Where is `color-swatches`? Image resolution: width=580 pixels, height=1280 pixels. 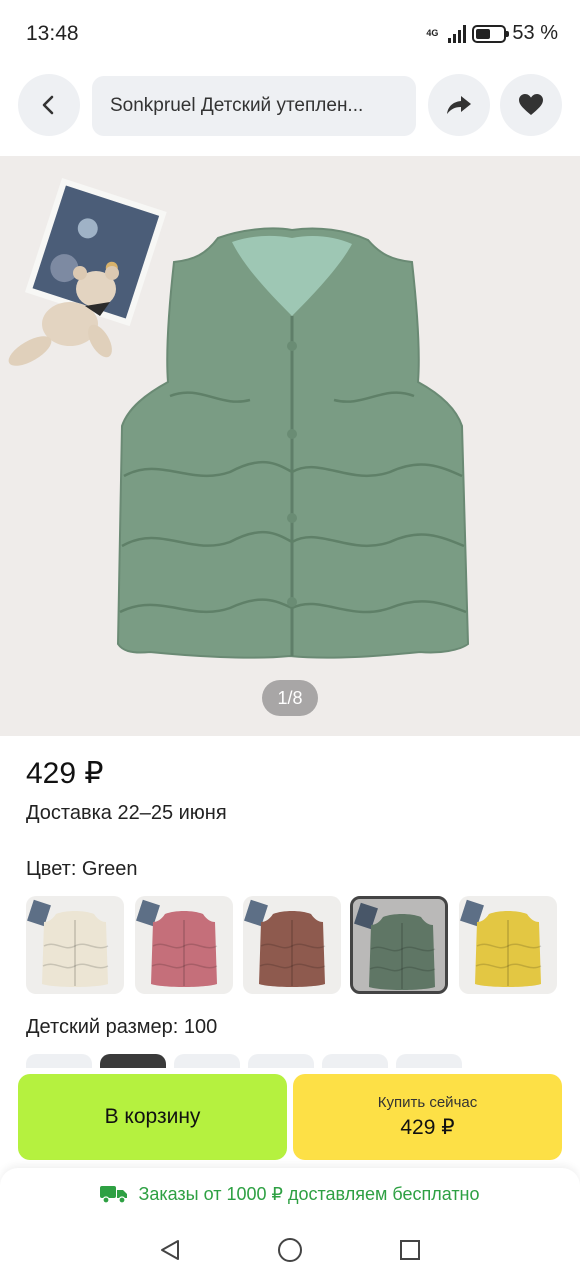 color-swatches is located at coordinates (293, 945).